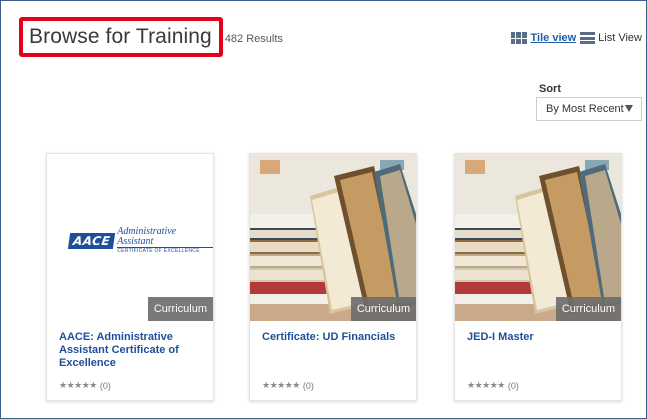 The height and width of the screenshot is (419, 647). I want to click on tile-view-link: Tile view, so click(554, 38).